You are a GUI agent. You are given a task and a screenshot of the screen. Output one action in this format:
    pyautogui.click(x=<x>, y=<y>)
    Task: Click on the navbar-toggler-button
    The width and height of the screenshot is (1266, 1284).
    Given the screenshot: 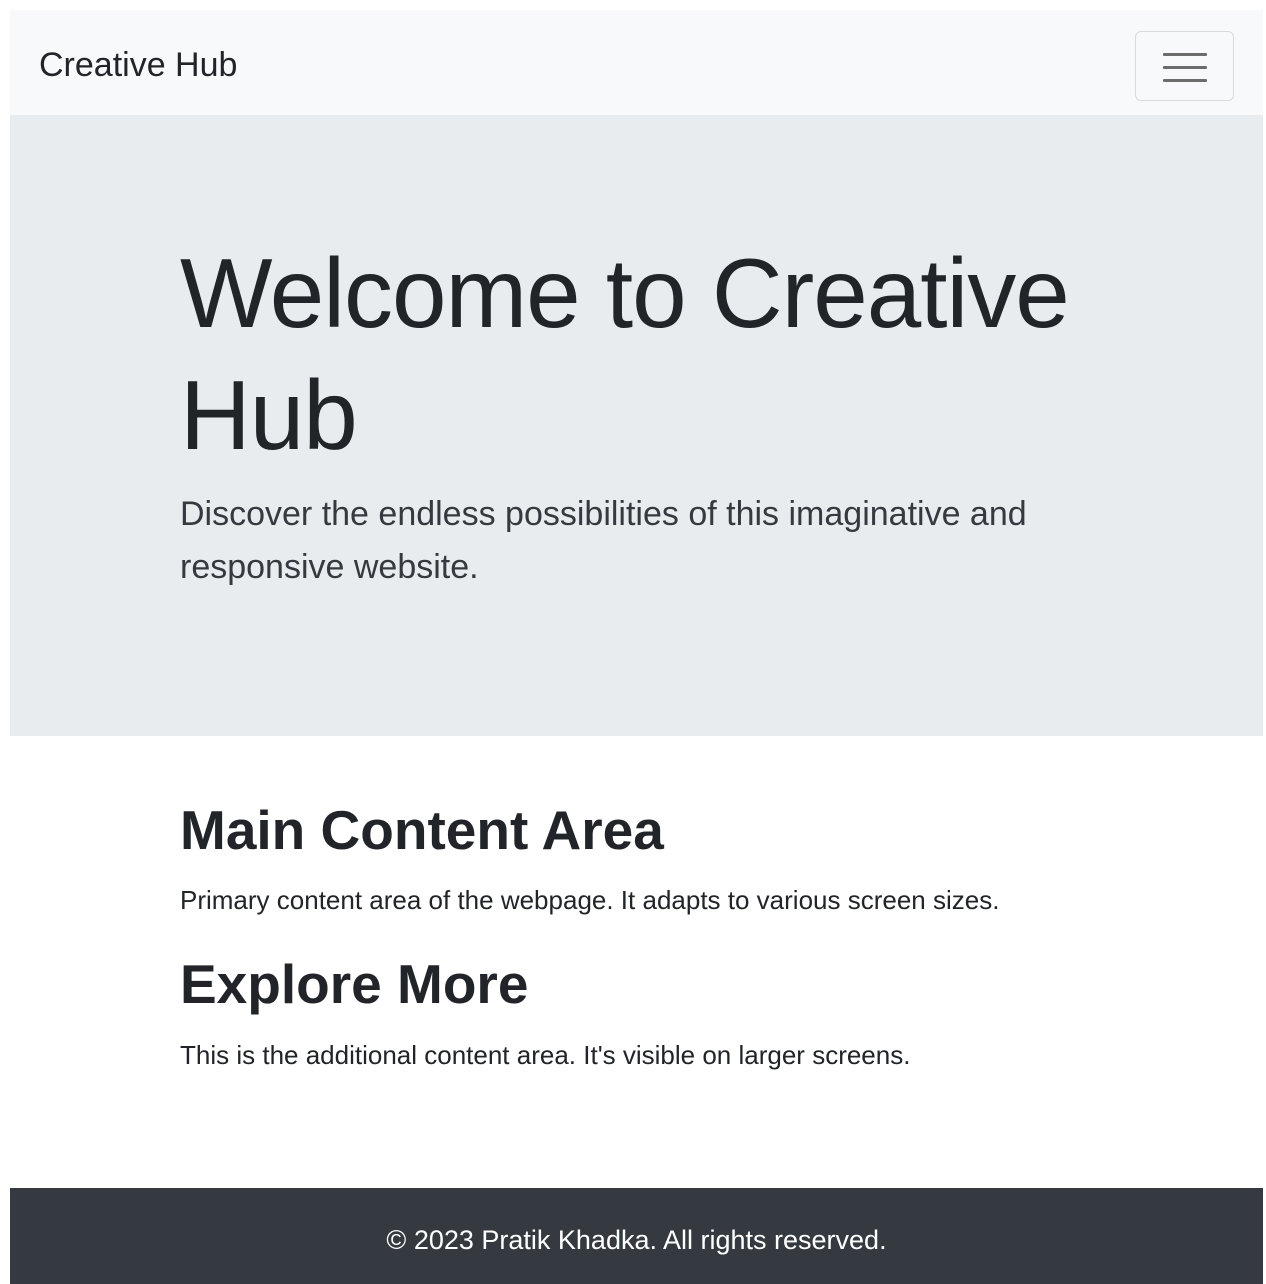 What is the action you would take?
    pyautogui.click(x=1184, y=66)
    